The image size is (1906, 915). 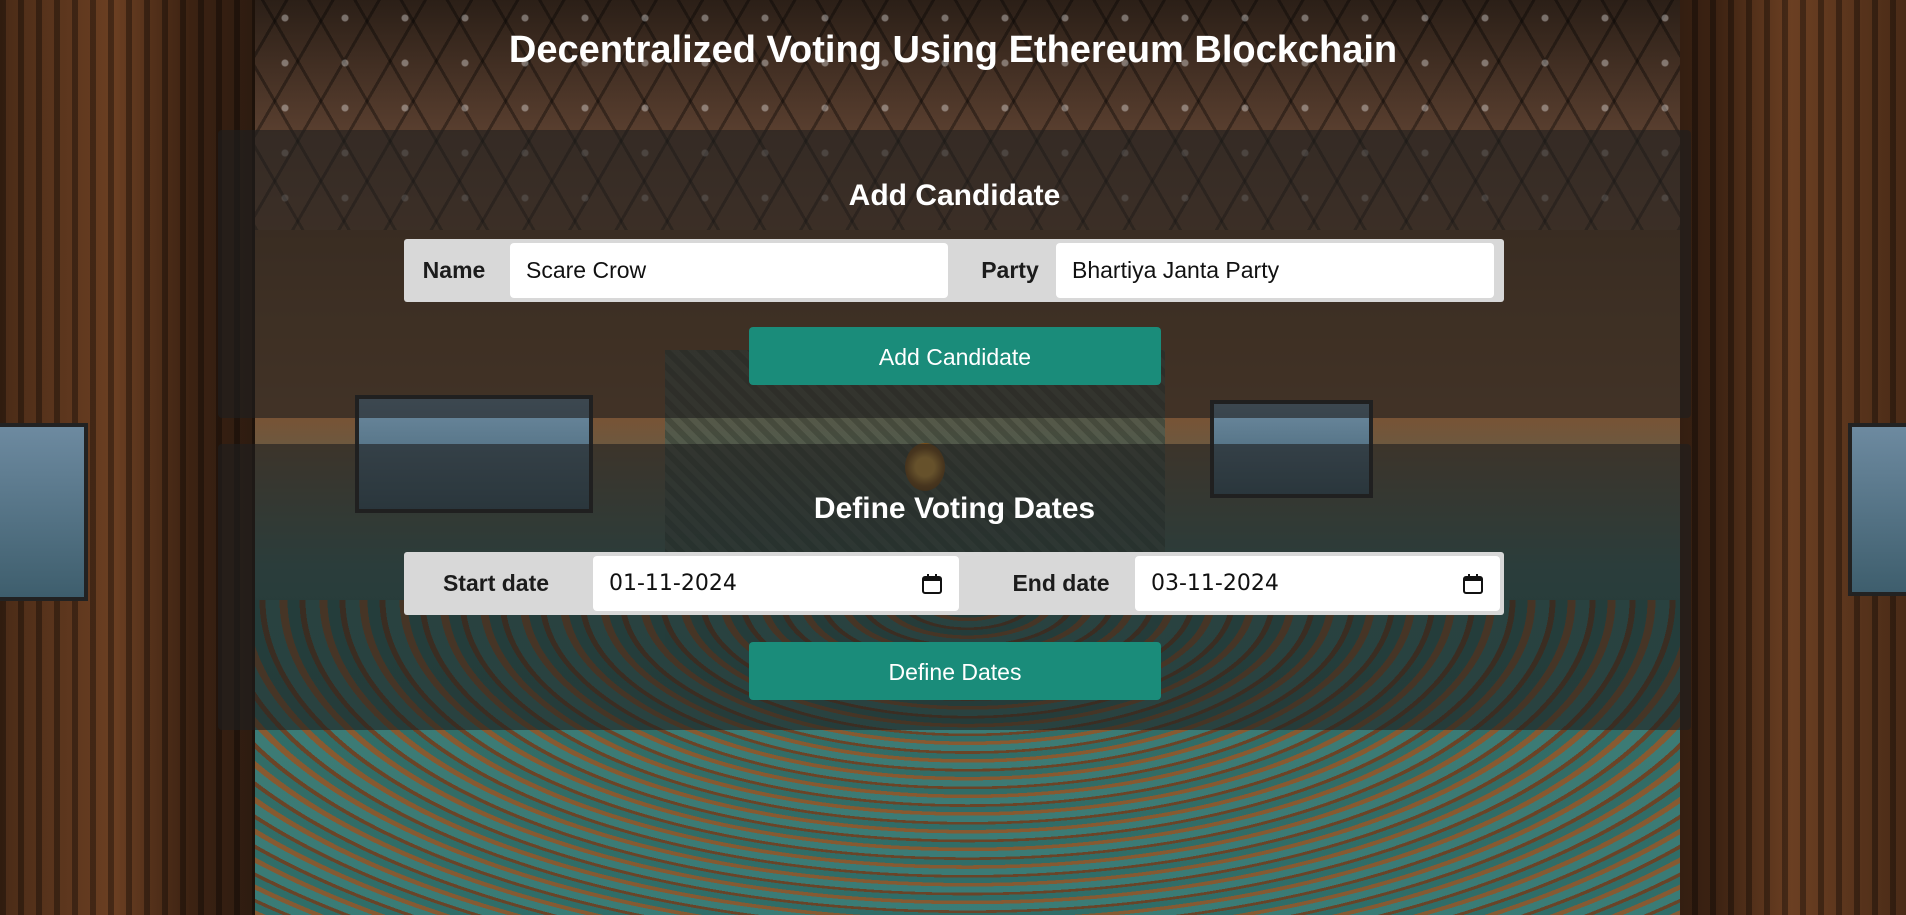 I want to click on define-dates-button: Define Dates, so click(x=955, y=671).